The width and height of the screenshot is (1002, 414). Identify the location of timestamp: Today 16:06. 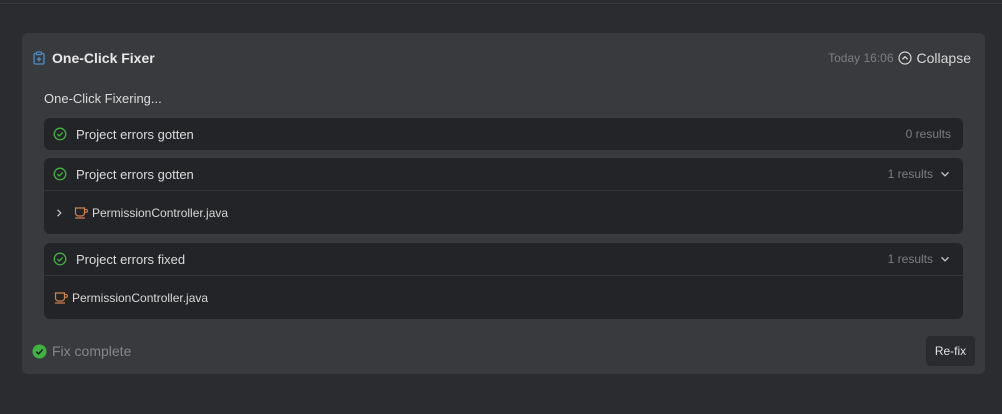
(861, 58).